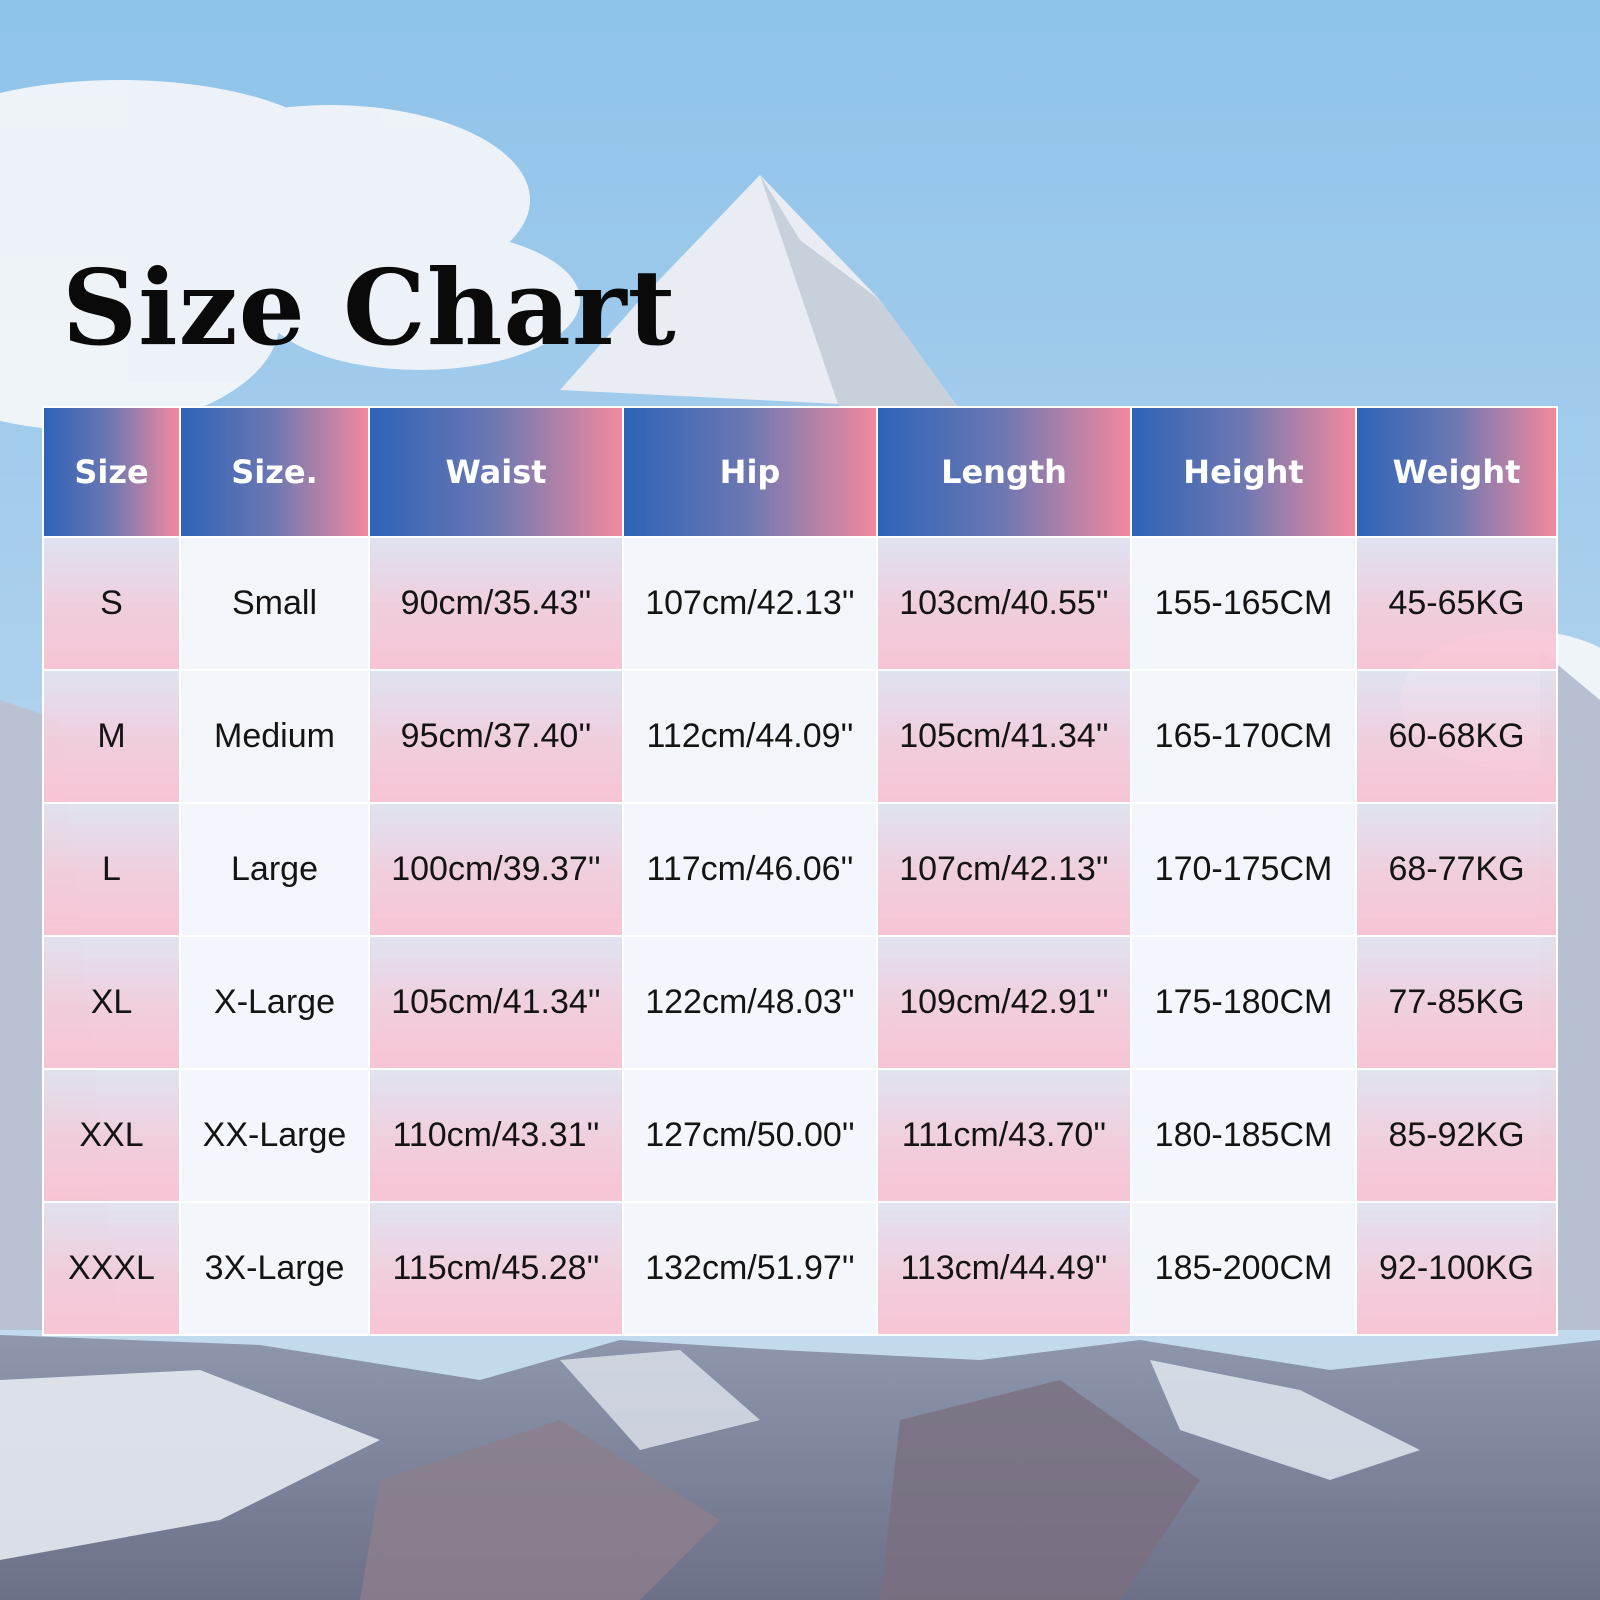 The height and width of the screenshot is (1600, 1600). I want to click on cell-length: 105cm/41.34'', so click(1004, 736).